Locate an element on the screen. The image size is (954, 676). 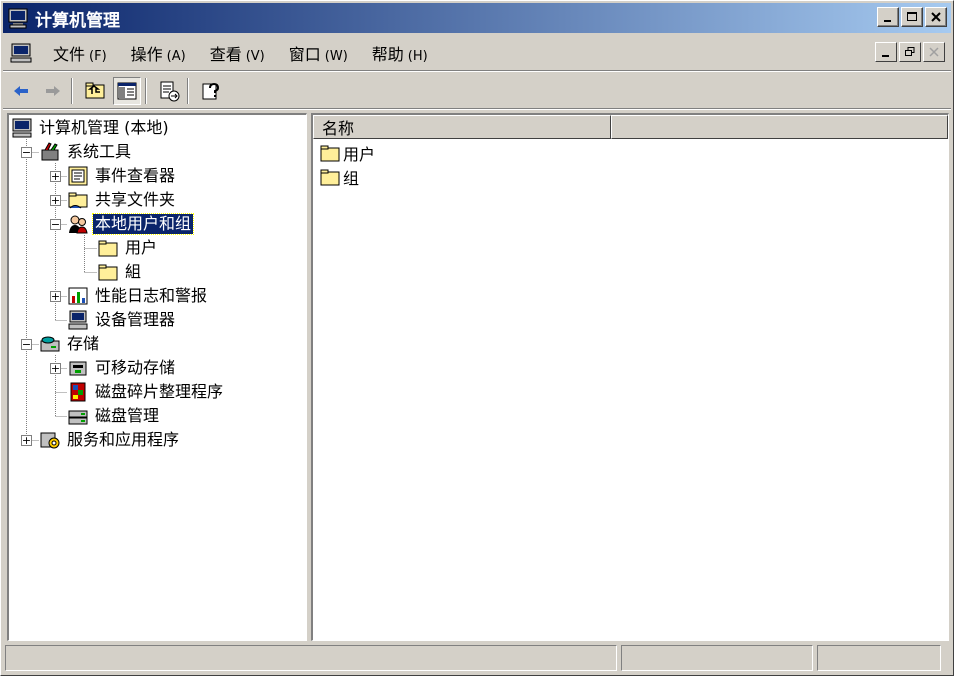
export-list-button is located at coordinates (169, 91).